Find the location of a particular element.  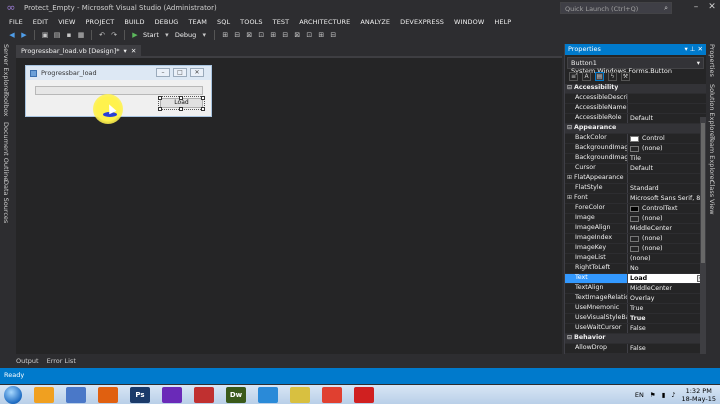

start-button: Start is located at coordinates (151, 35).